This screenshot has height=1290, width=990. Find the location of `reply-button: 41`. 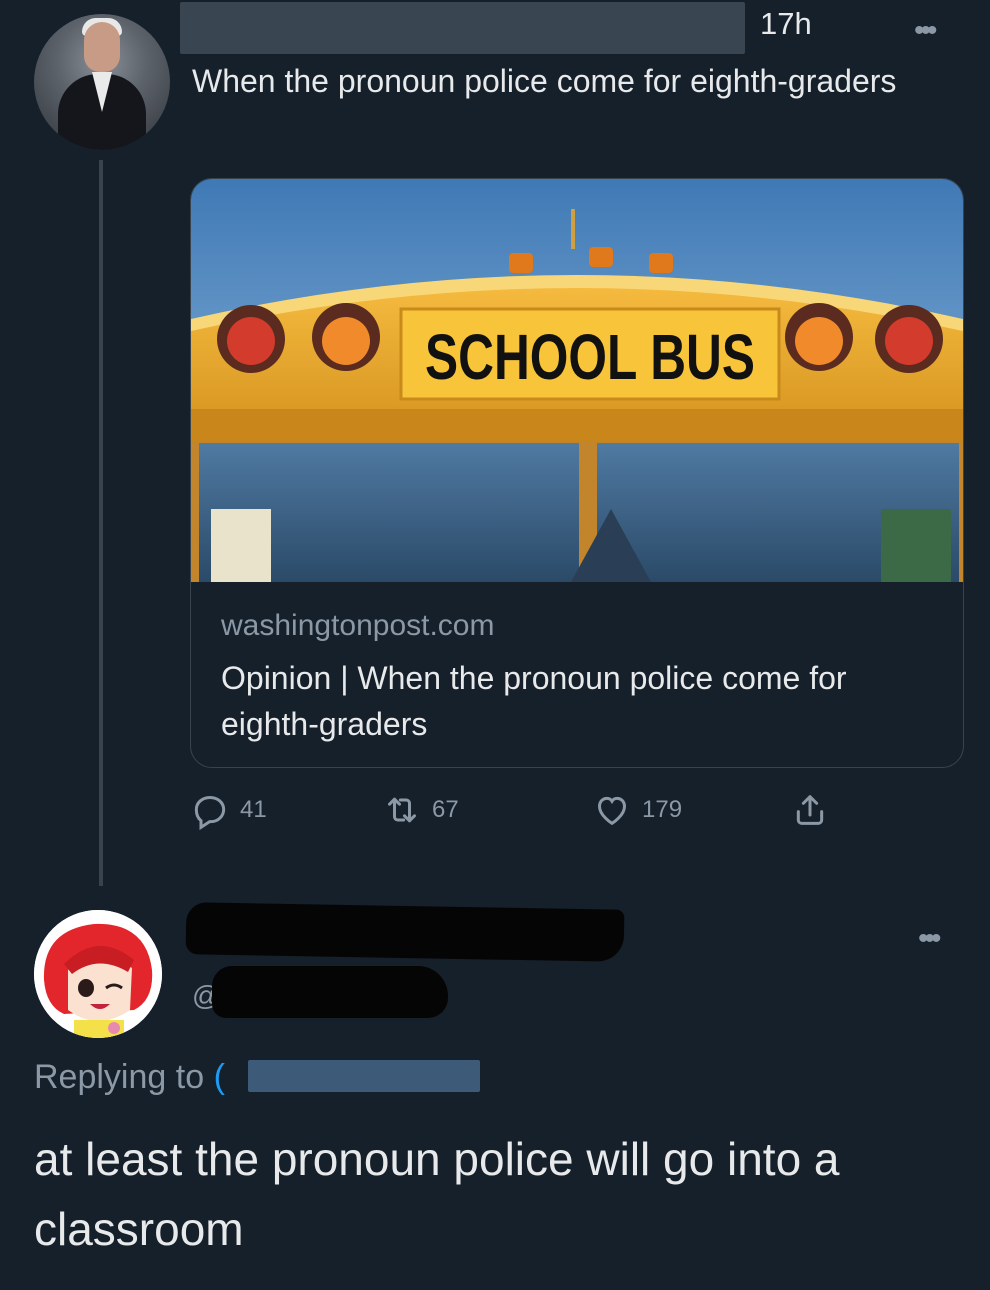

reply-button: 41 is located at coordinates (228, 810).